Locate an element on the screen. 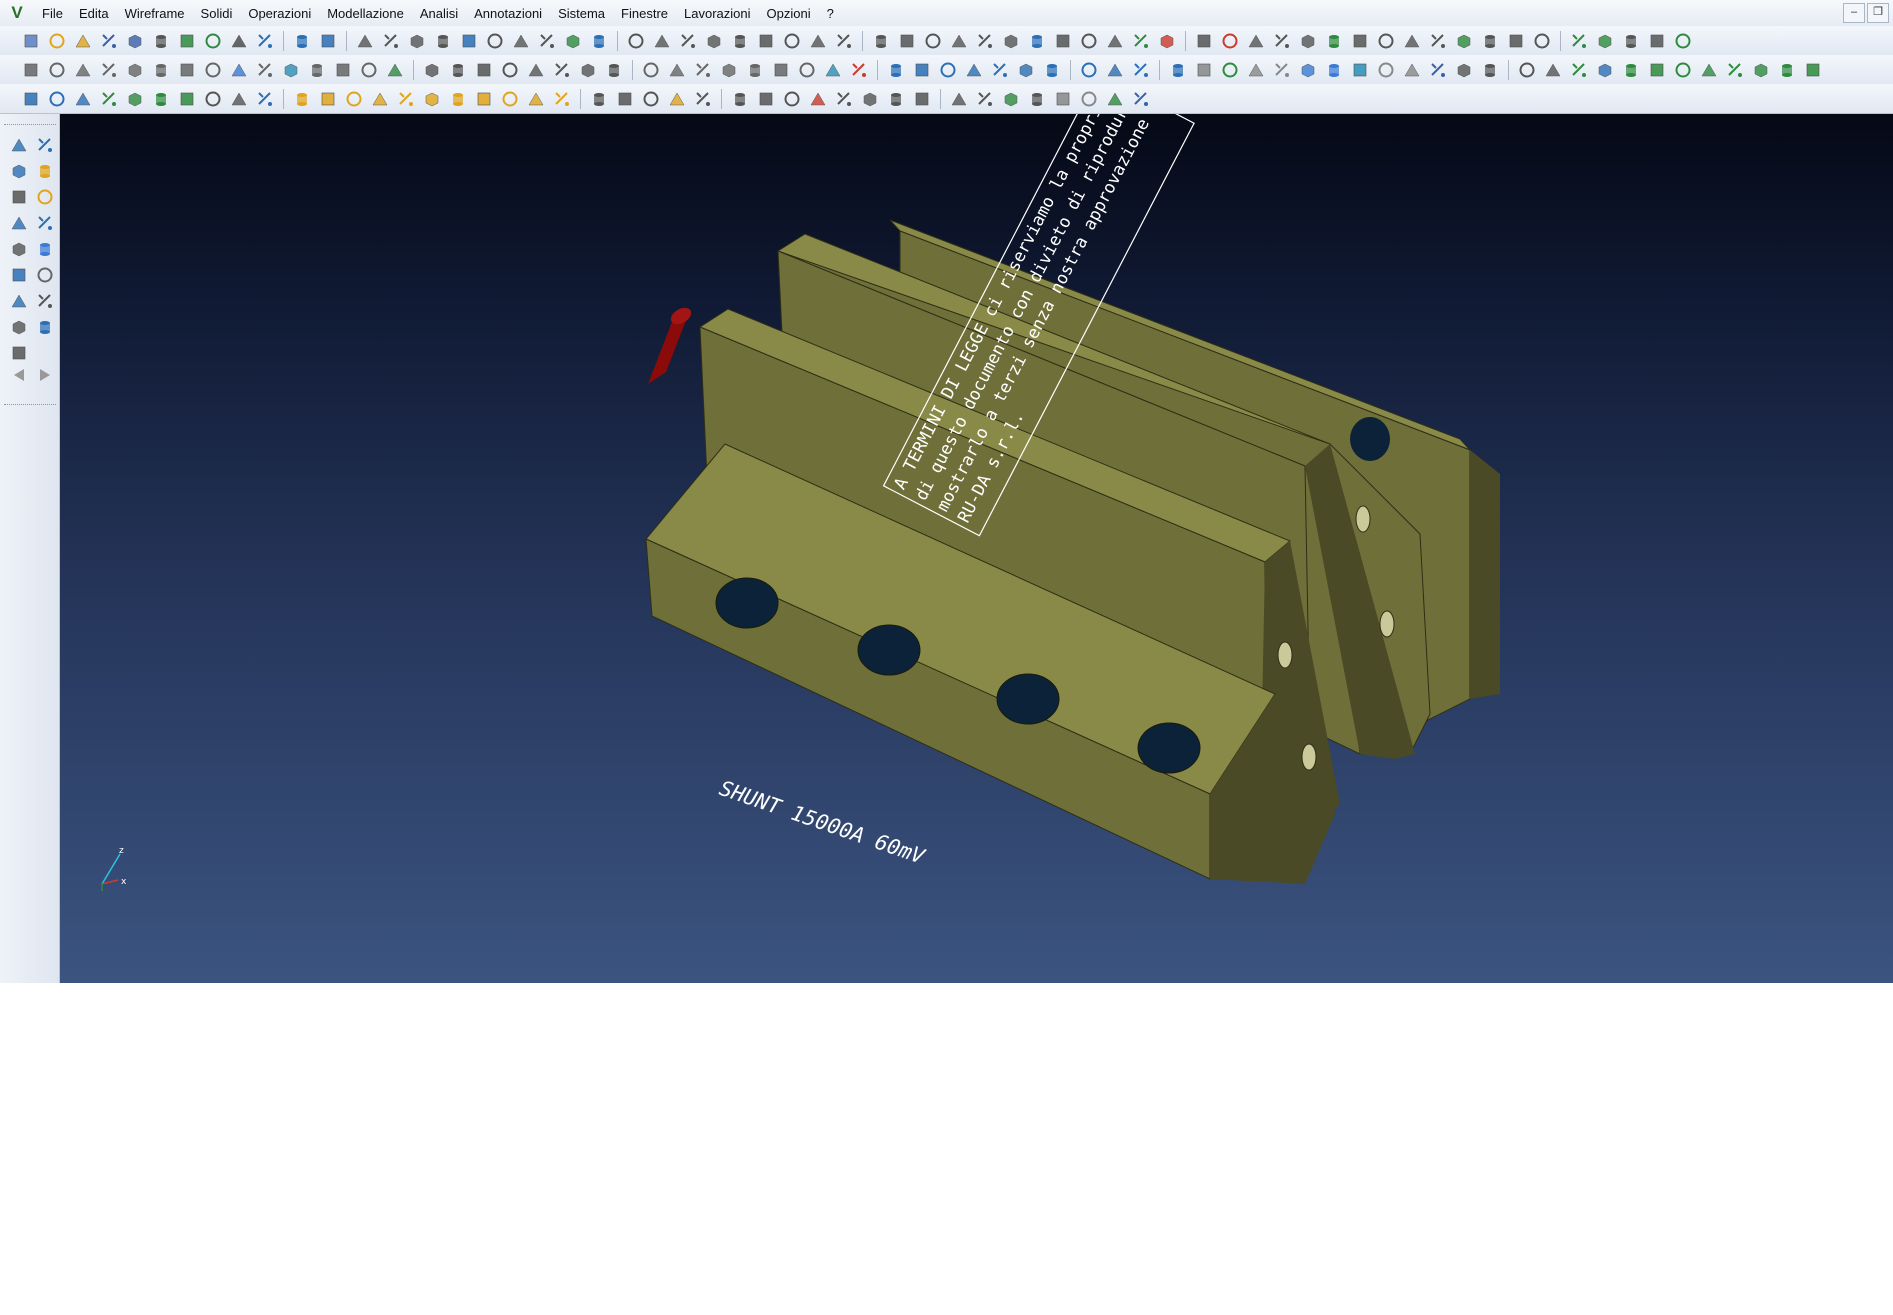 This screenshot has width=1893, height=1315. menu-item-wireframe: Wireframe is located at coordinates (155, 13).